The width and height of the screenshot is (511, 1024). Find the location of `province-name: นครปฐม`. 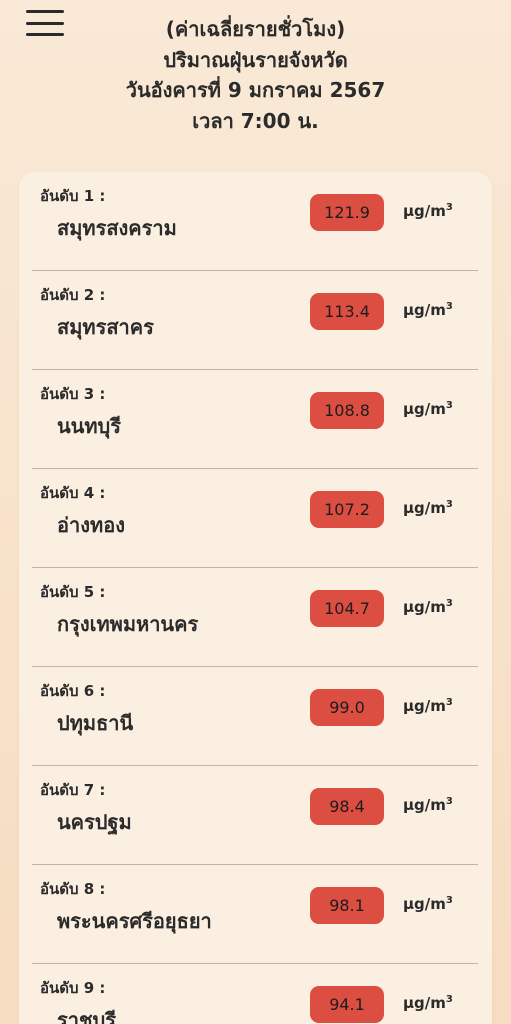

province-name: นครปฐม is located at coordinates (94, 822).